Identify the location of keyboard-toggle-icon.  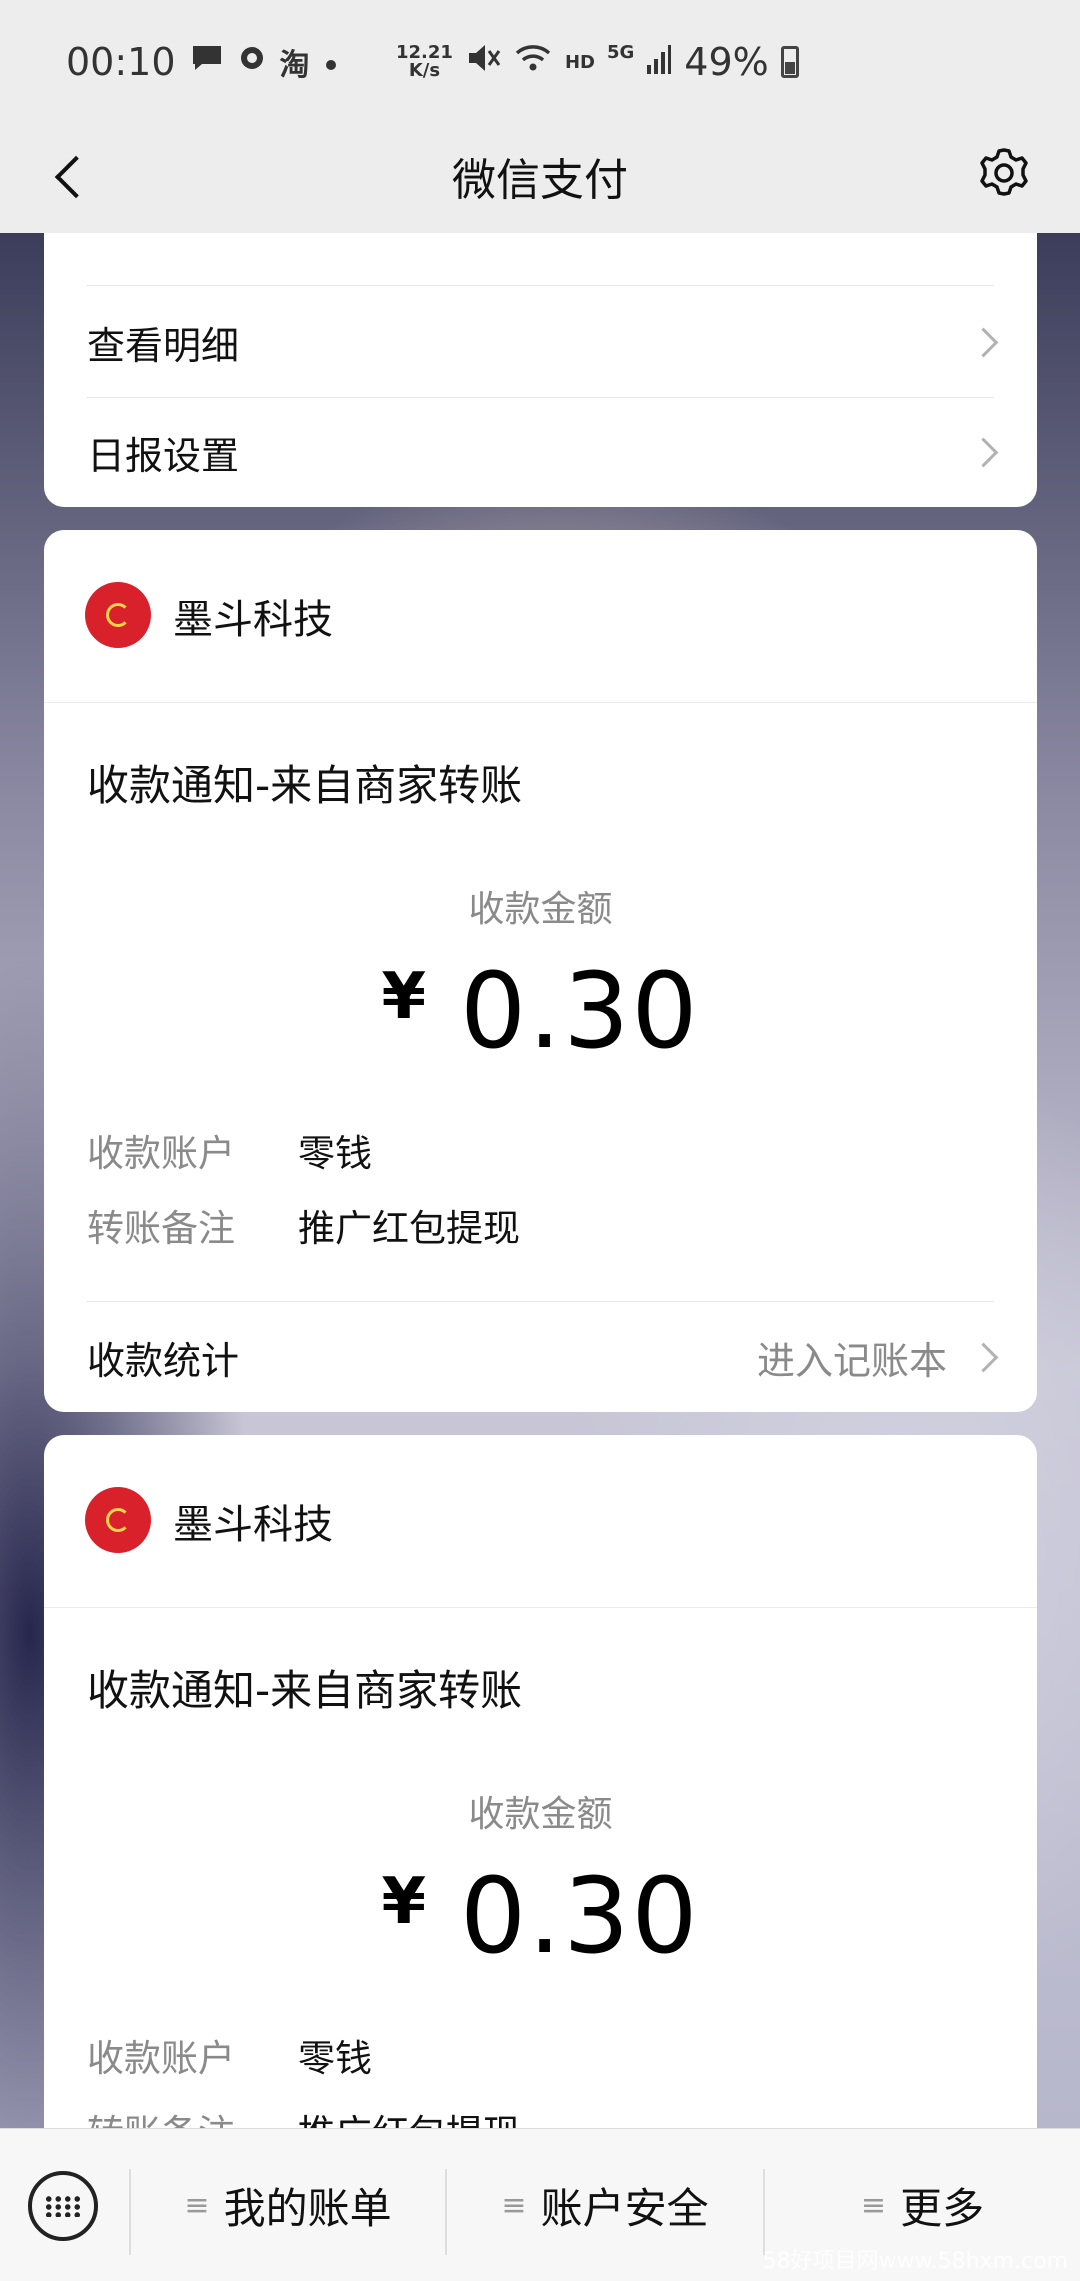
(63, 2206).